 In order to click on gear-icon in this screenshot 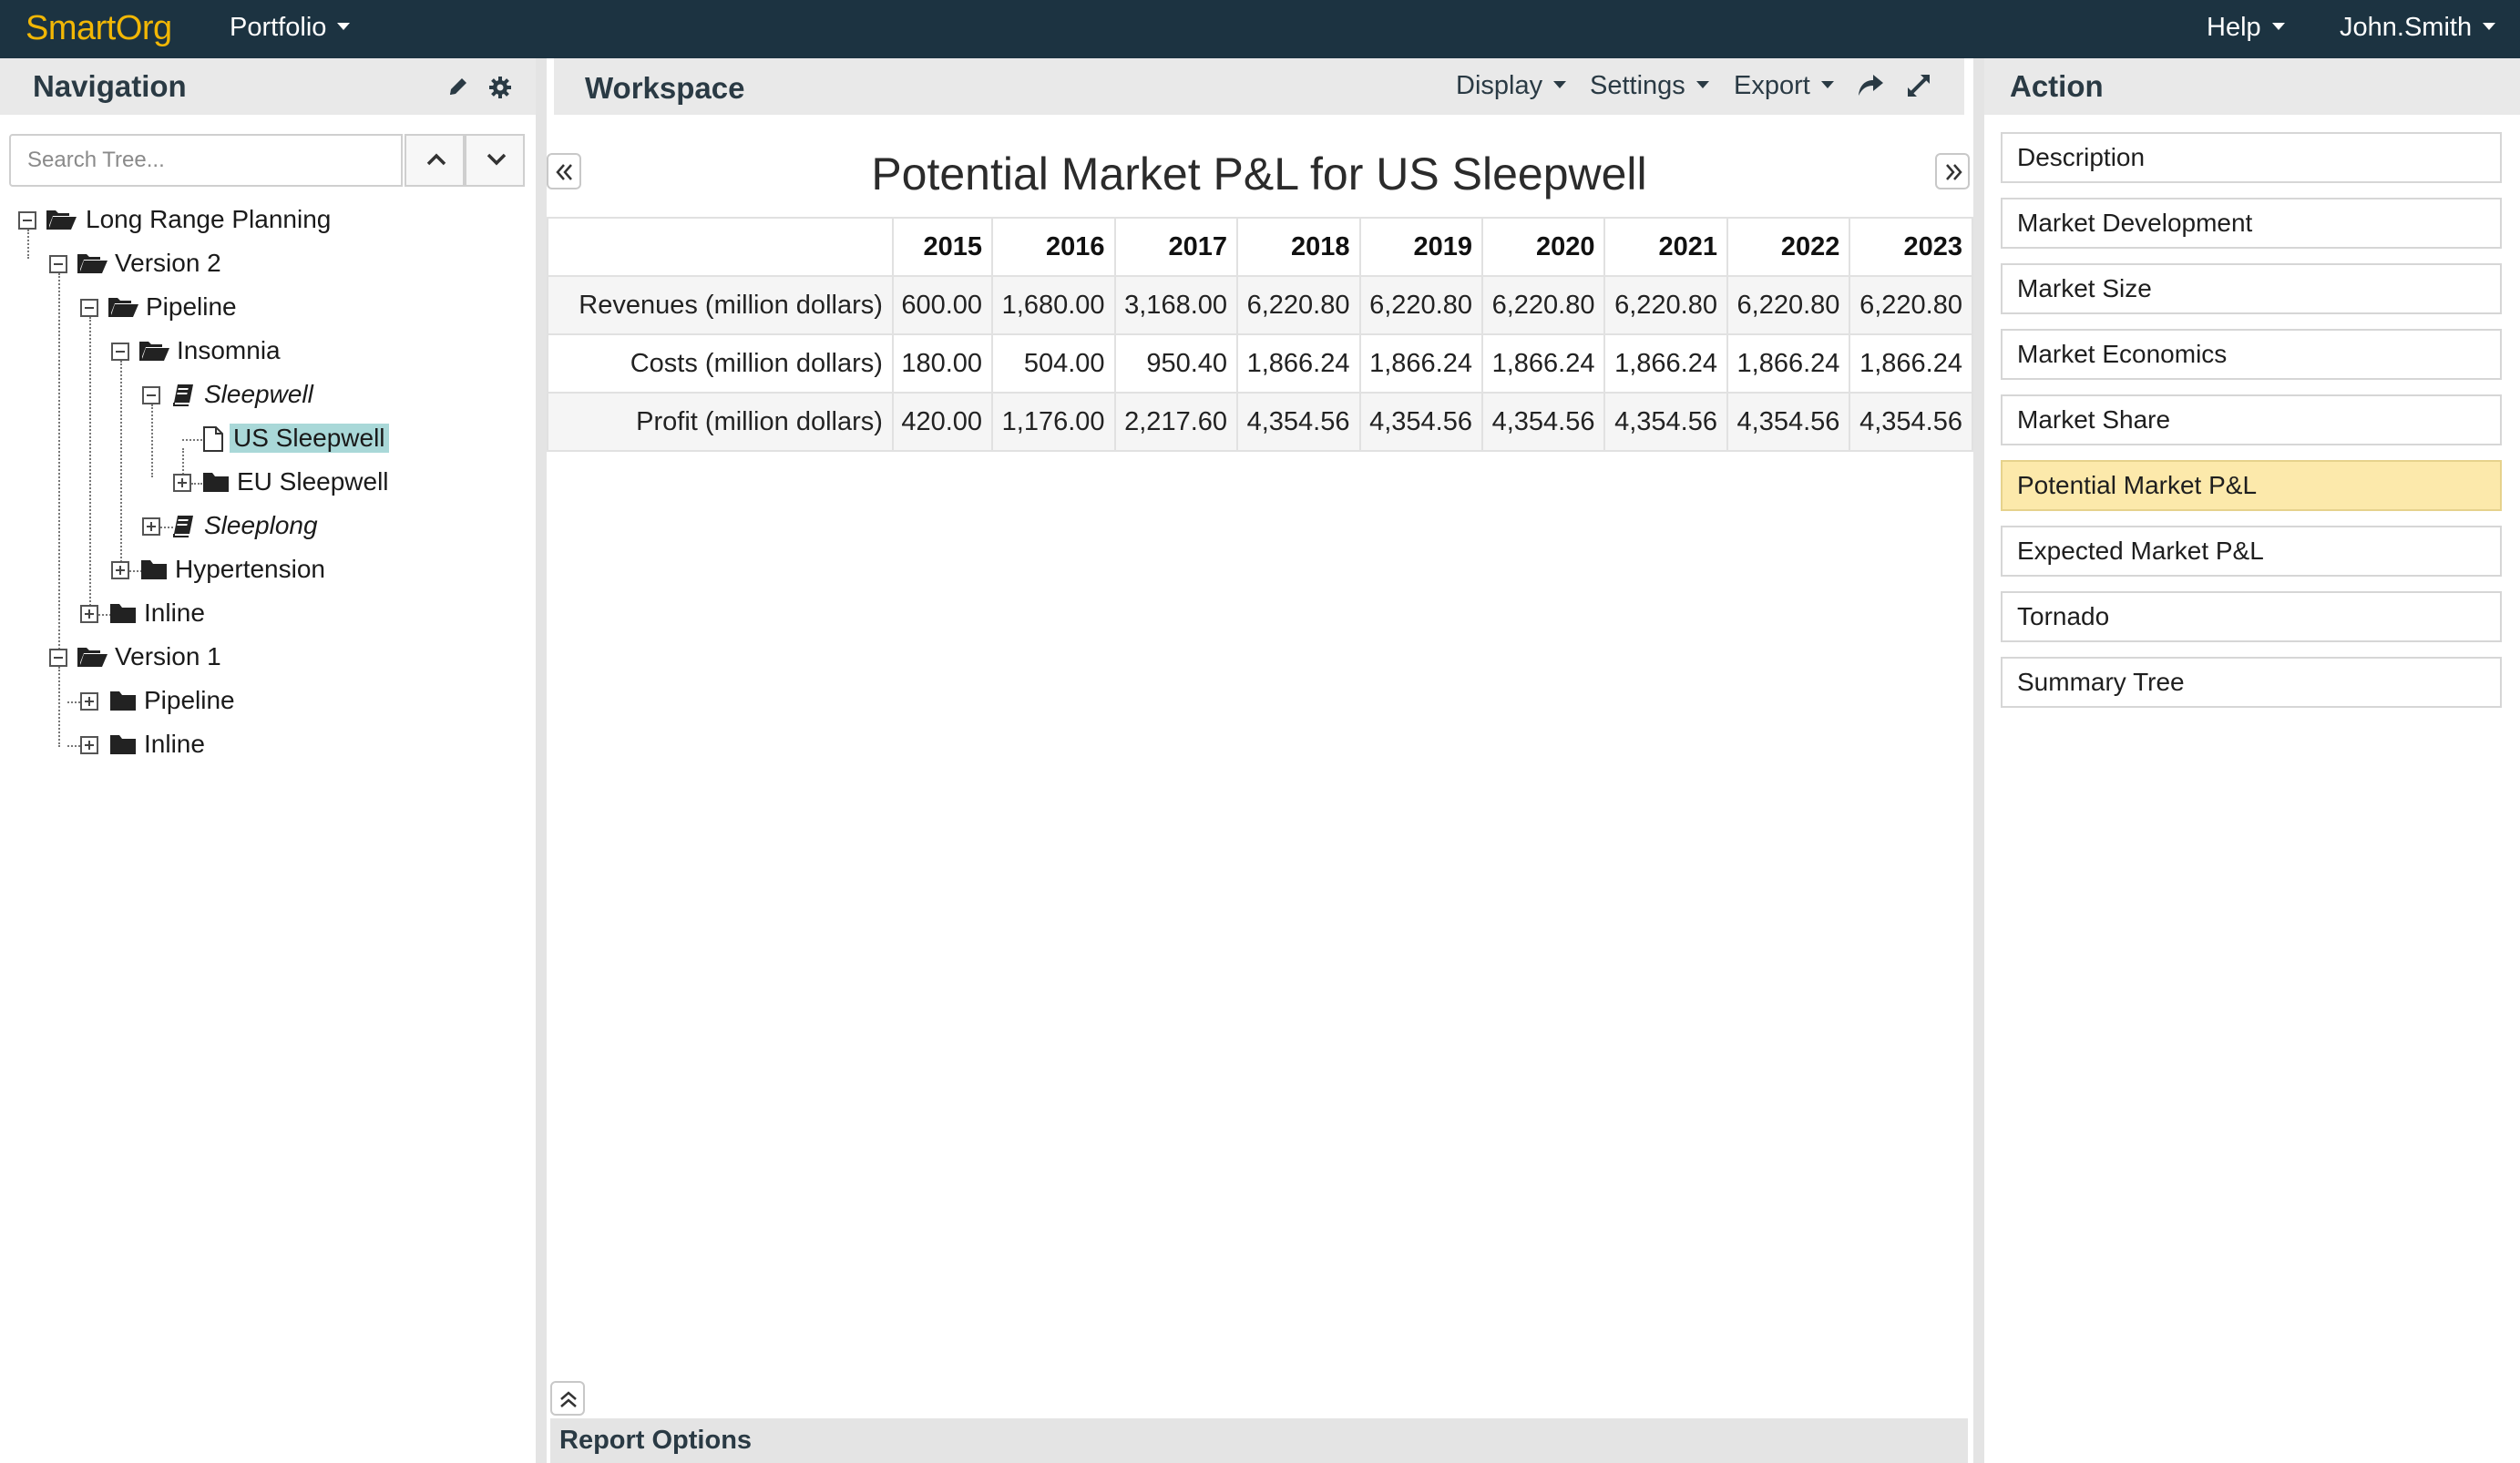, I will do `click(500, 90)`.